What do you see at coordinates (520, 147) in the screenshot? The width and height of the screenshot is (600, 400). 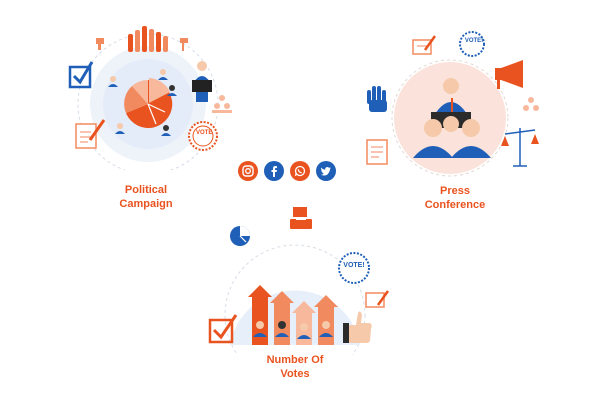 I see `scales-icon` at bounding box center [520, 147].